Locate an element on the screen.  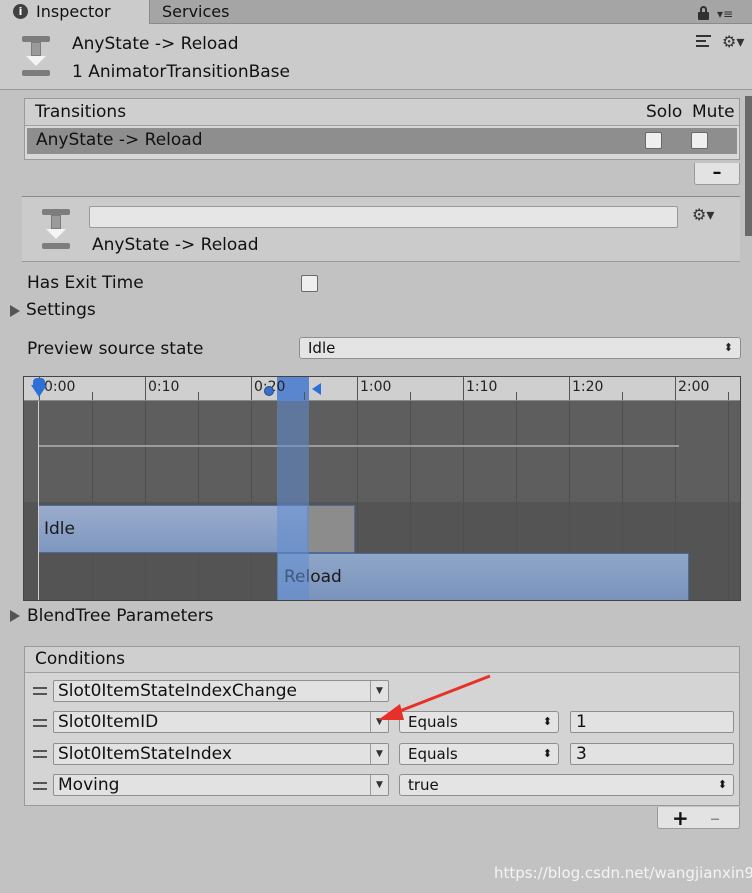
transition-row-name: AnyState -> Reload is located at coordinates (119, 140).